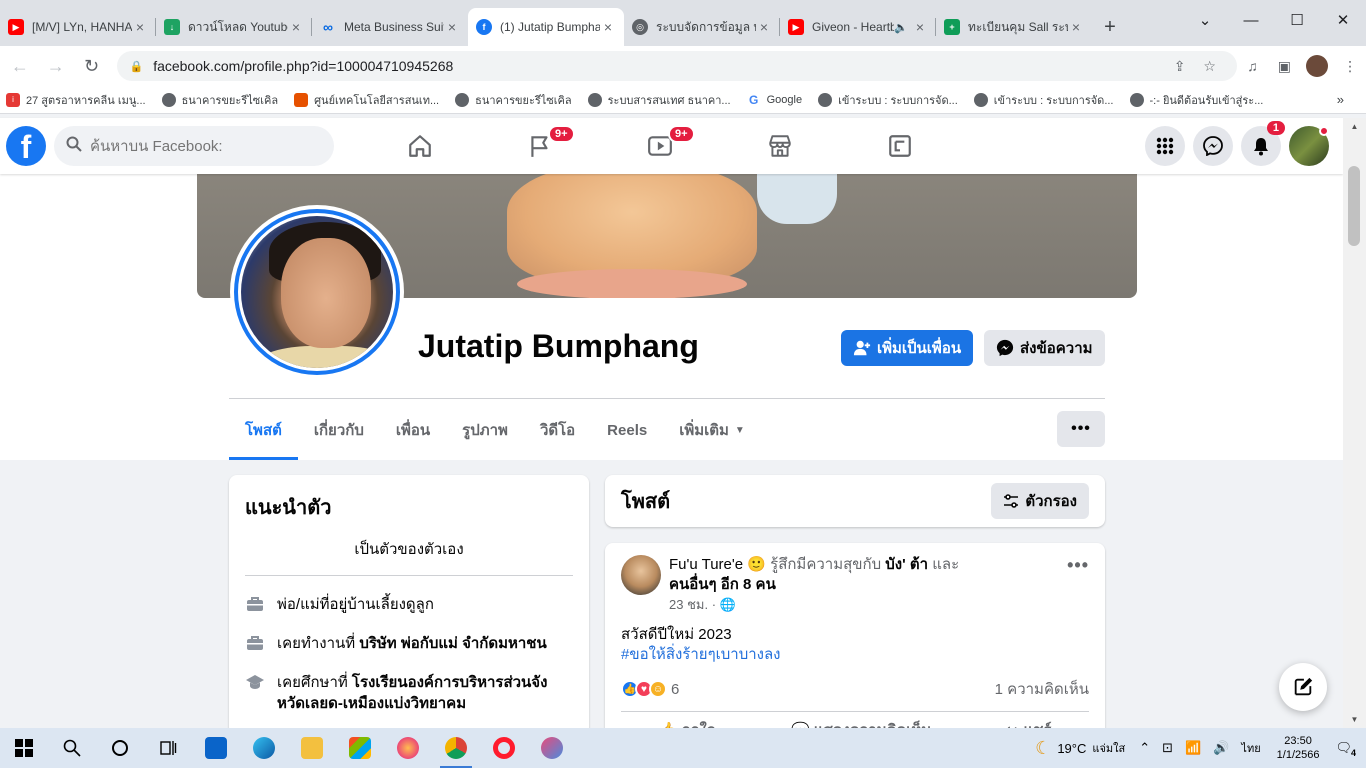  I want to click on profile-picture, so click(317, 292).